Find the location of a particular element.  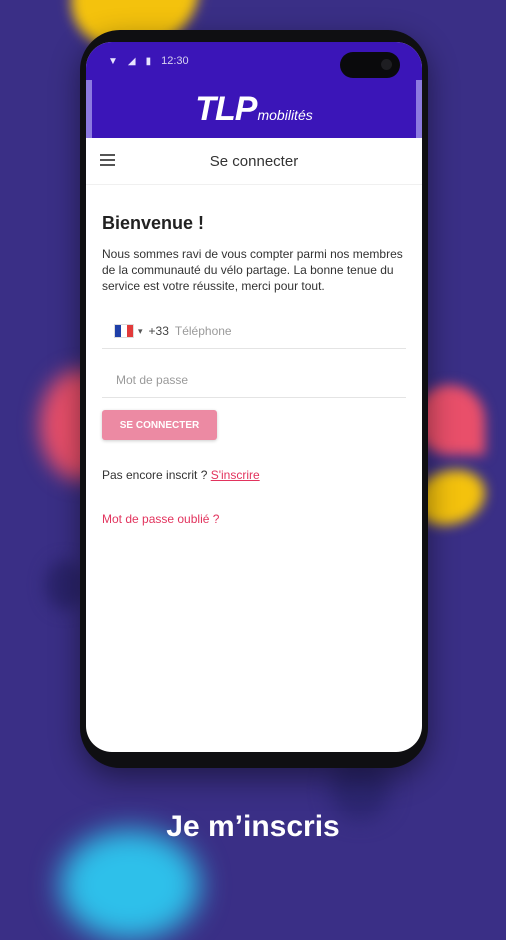

forgot-password-link: Mot de passe oublié ? is located at coordinates (160, 519).